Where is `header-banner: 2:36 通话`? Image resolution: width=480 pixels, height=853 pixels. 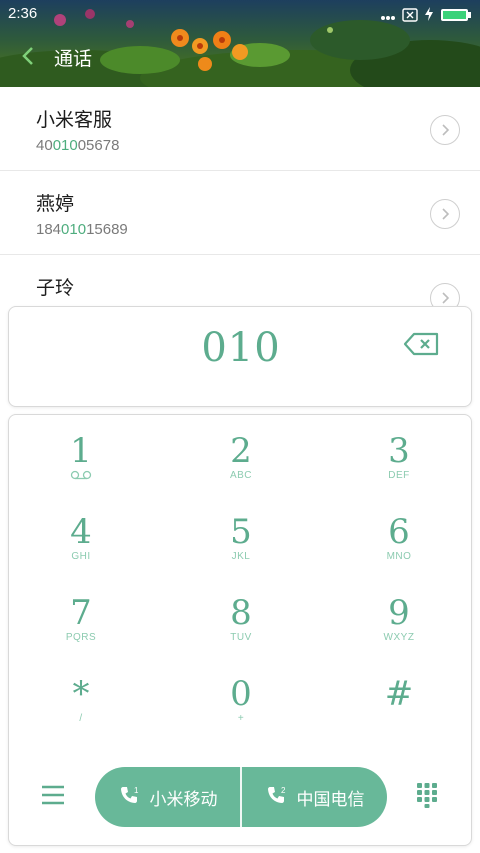
header-banner: 2:36 通话 is located at coordinates (240, 43).